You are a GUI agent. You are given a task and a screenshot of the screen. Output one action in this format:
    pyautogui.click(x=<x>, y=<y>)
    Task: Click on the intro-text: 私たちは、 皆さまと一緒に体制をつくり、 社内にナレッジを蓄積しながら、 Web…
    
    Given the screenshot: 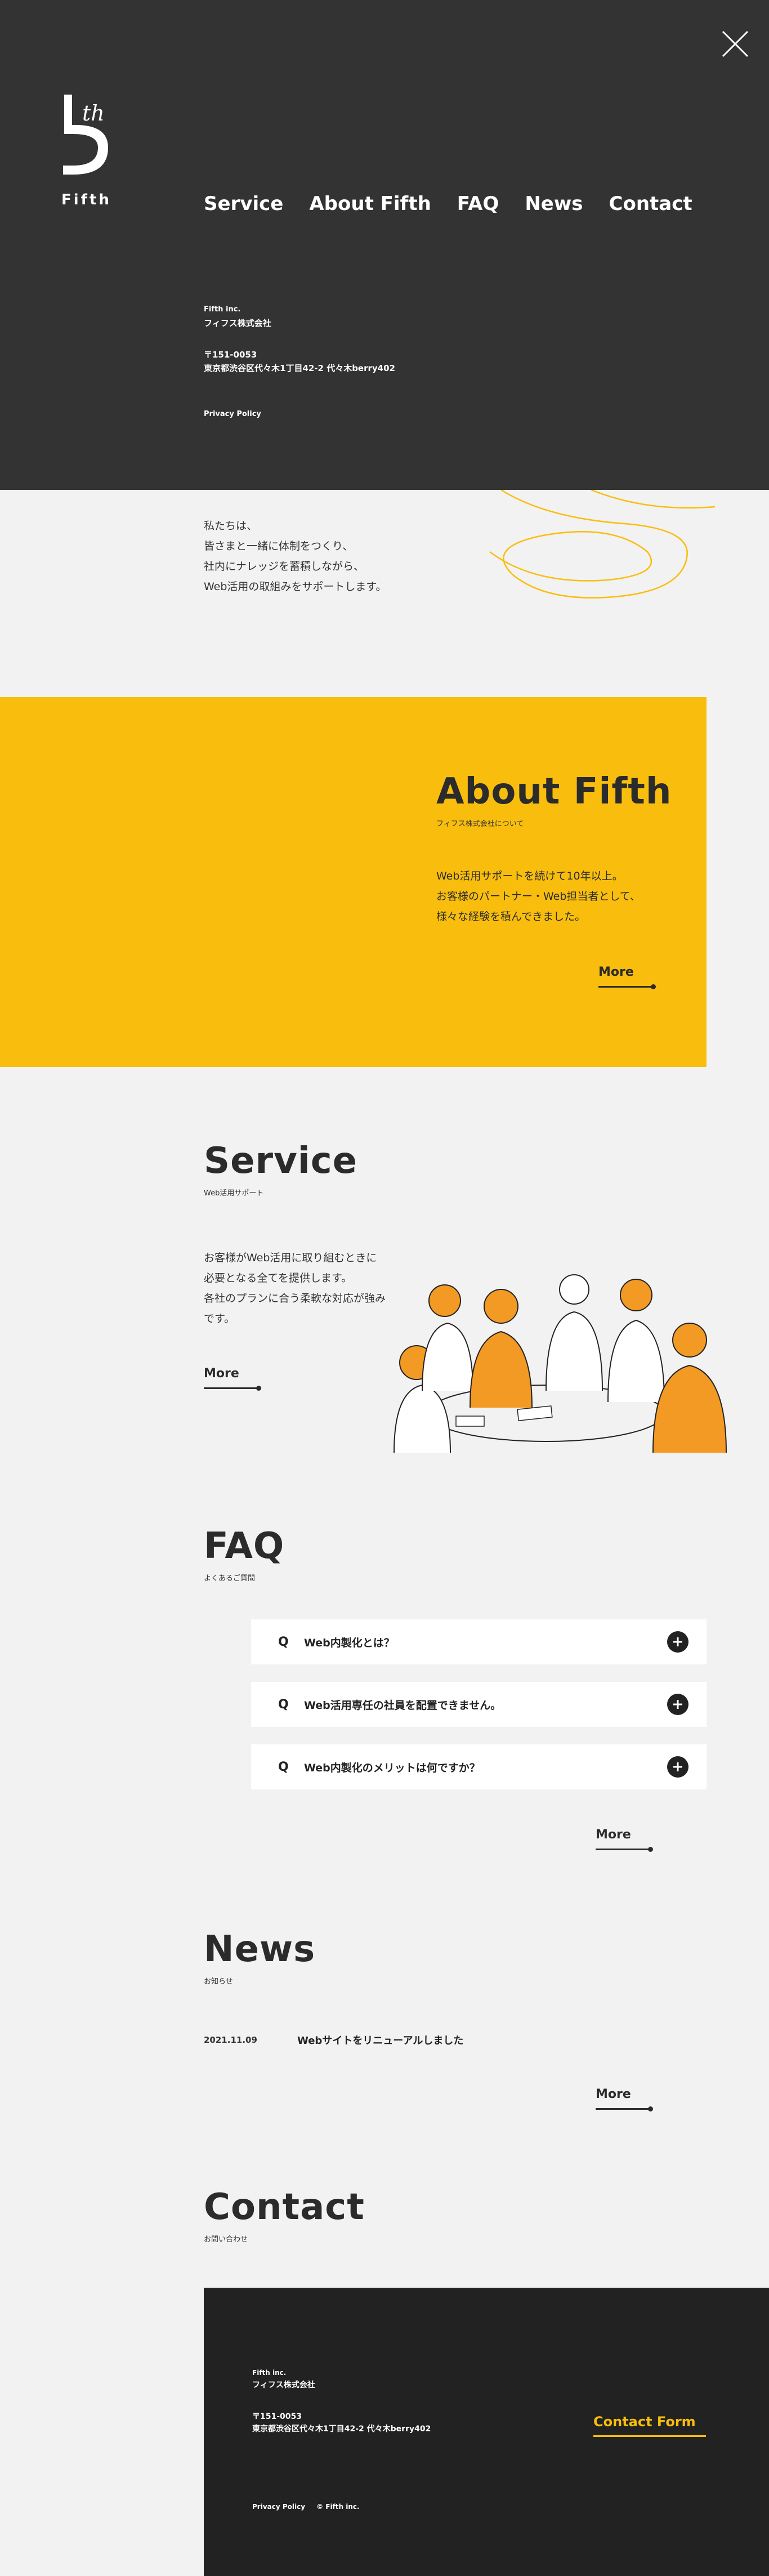 What is the action you would take?
    pyautogui.click(x=295, y=556)
    